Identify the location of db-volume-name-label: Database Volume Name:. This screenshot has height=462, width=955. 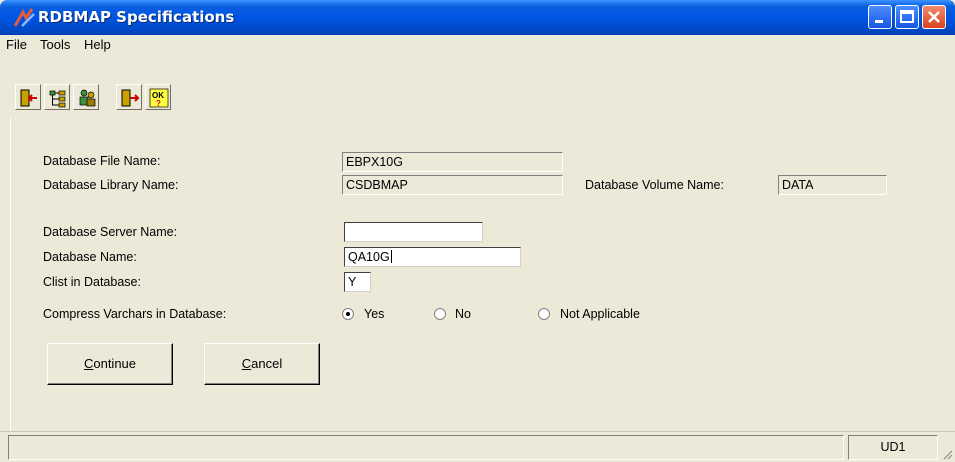
(654, 185).